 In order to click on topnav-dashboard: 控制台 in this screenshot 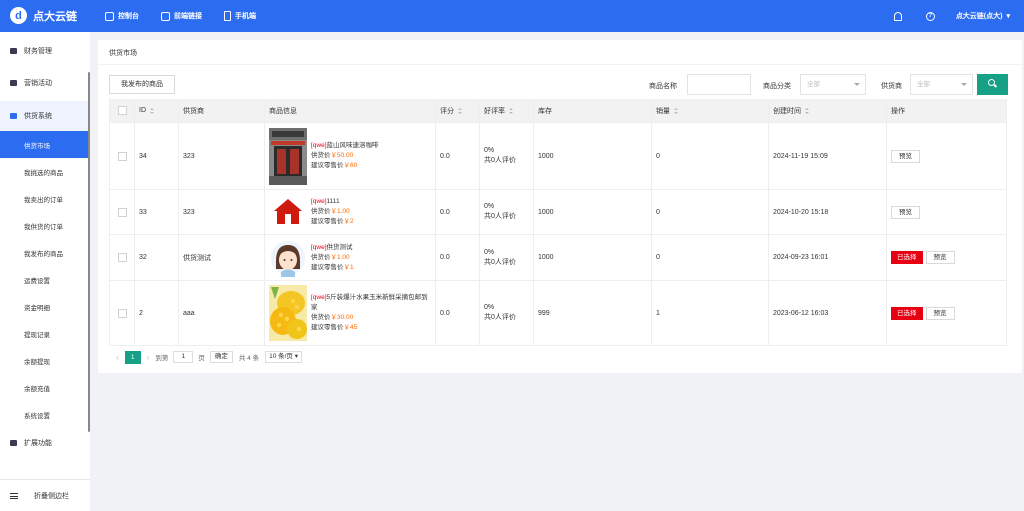, I will do `click(122, 16)`.